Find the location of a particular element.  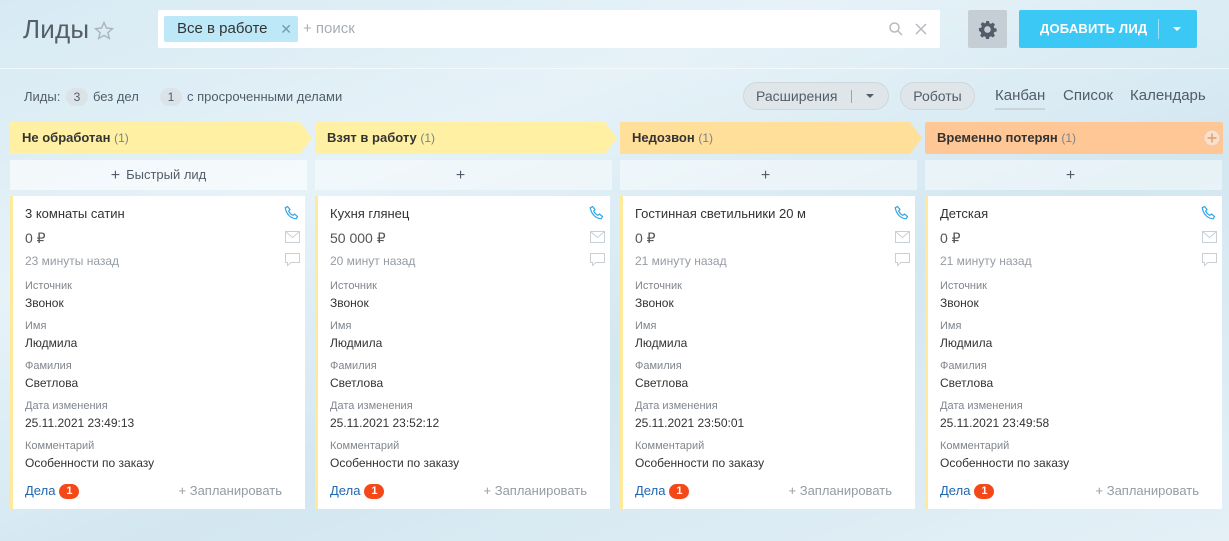

filter-chip-label: Все в работе is located at coordinates (222, 28).